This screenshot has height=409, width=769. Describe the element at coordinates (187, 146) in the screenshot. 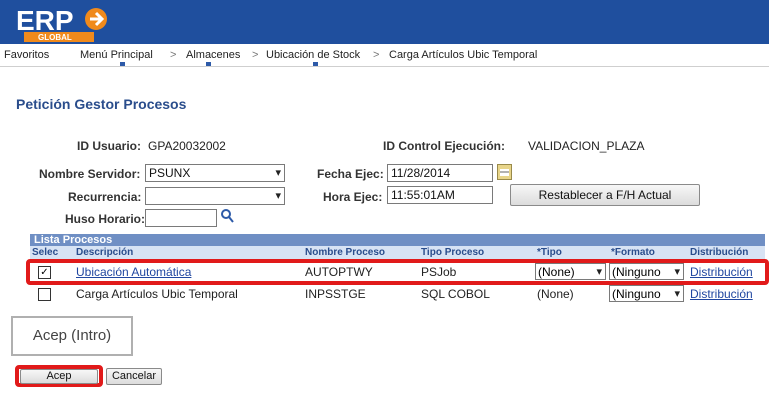

I see `id-usuario-value: GPA20032002` at that location.